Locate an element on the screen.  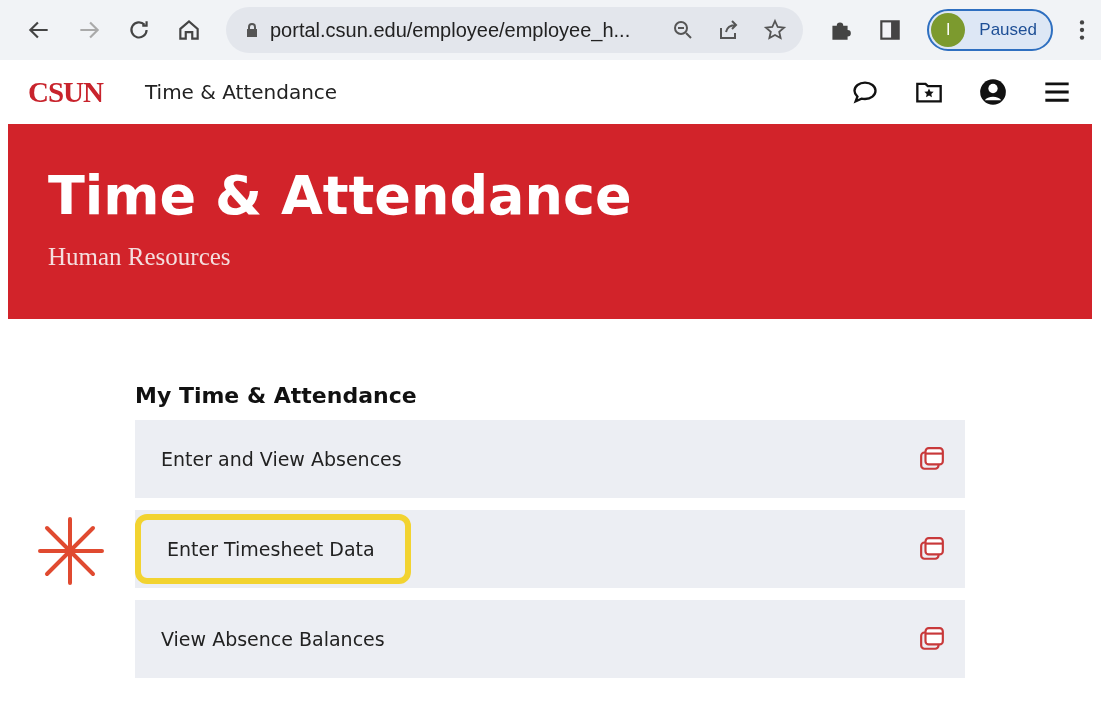
site-title: Time & Attendance is located at coordinates (241, 92).